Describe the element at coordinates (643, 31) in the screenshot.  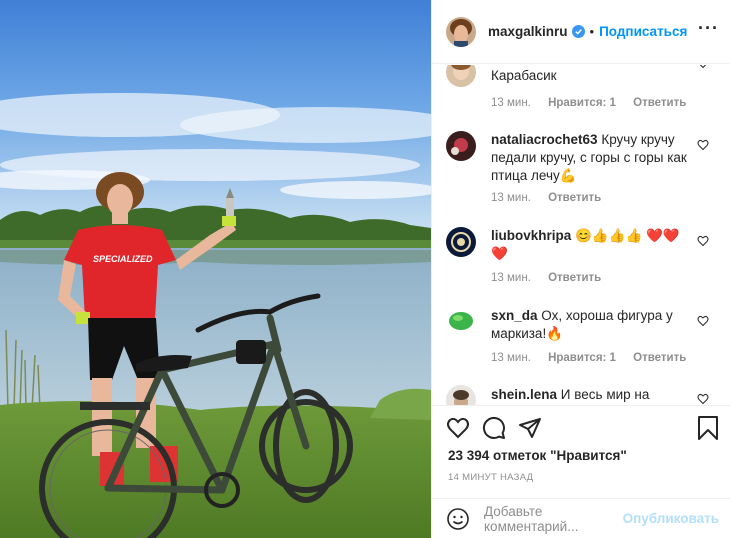
I see `follow-button: Подписаться` at that location.